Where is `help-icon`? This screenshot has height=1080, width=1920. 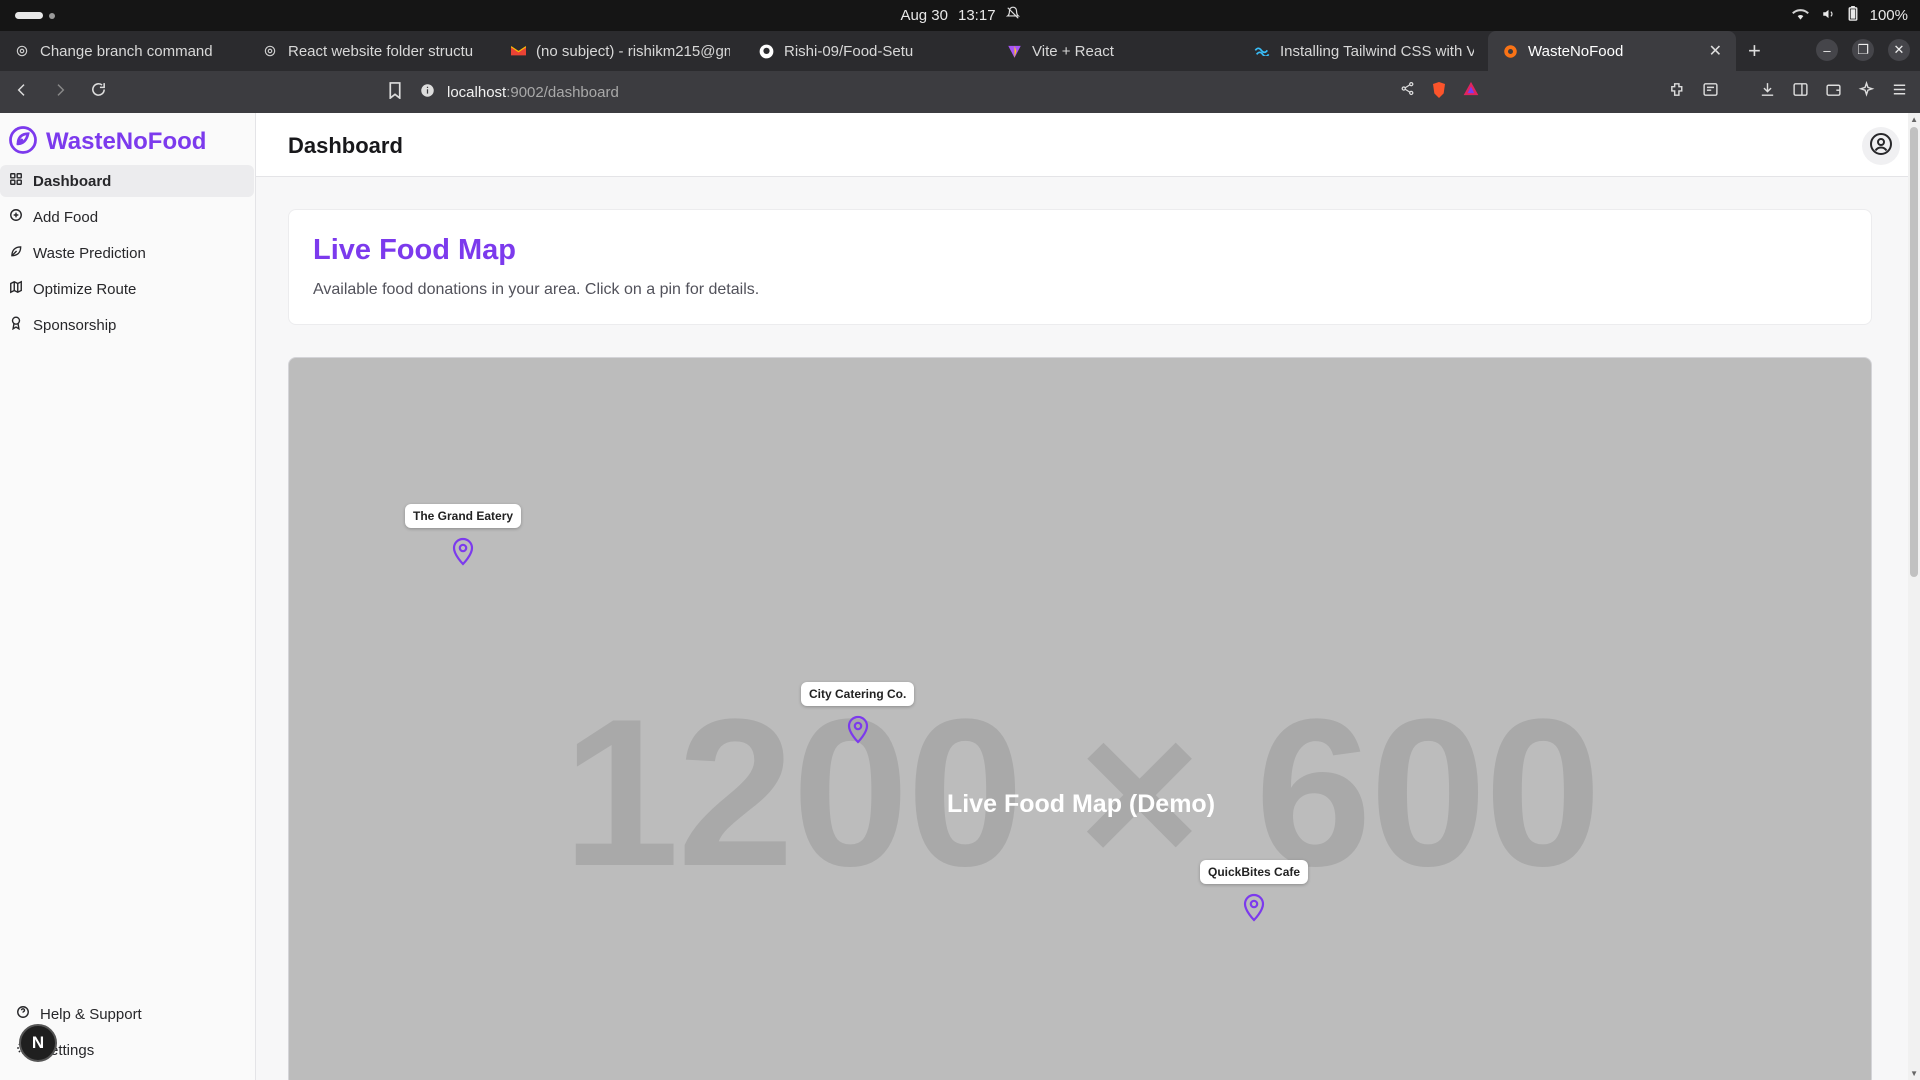
help-icon is located at coordinates (23, 1014).